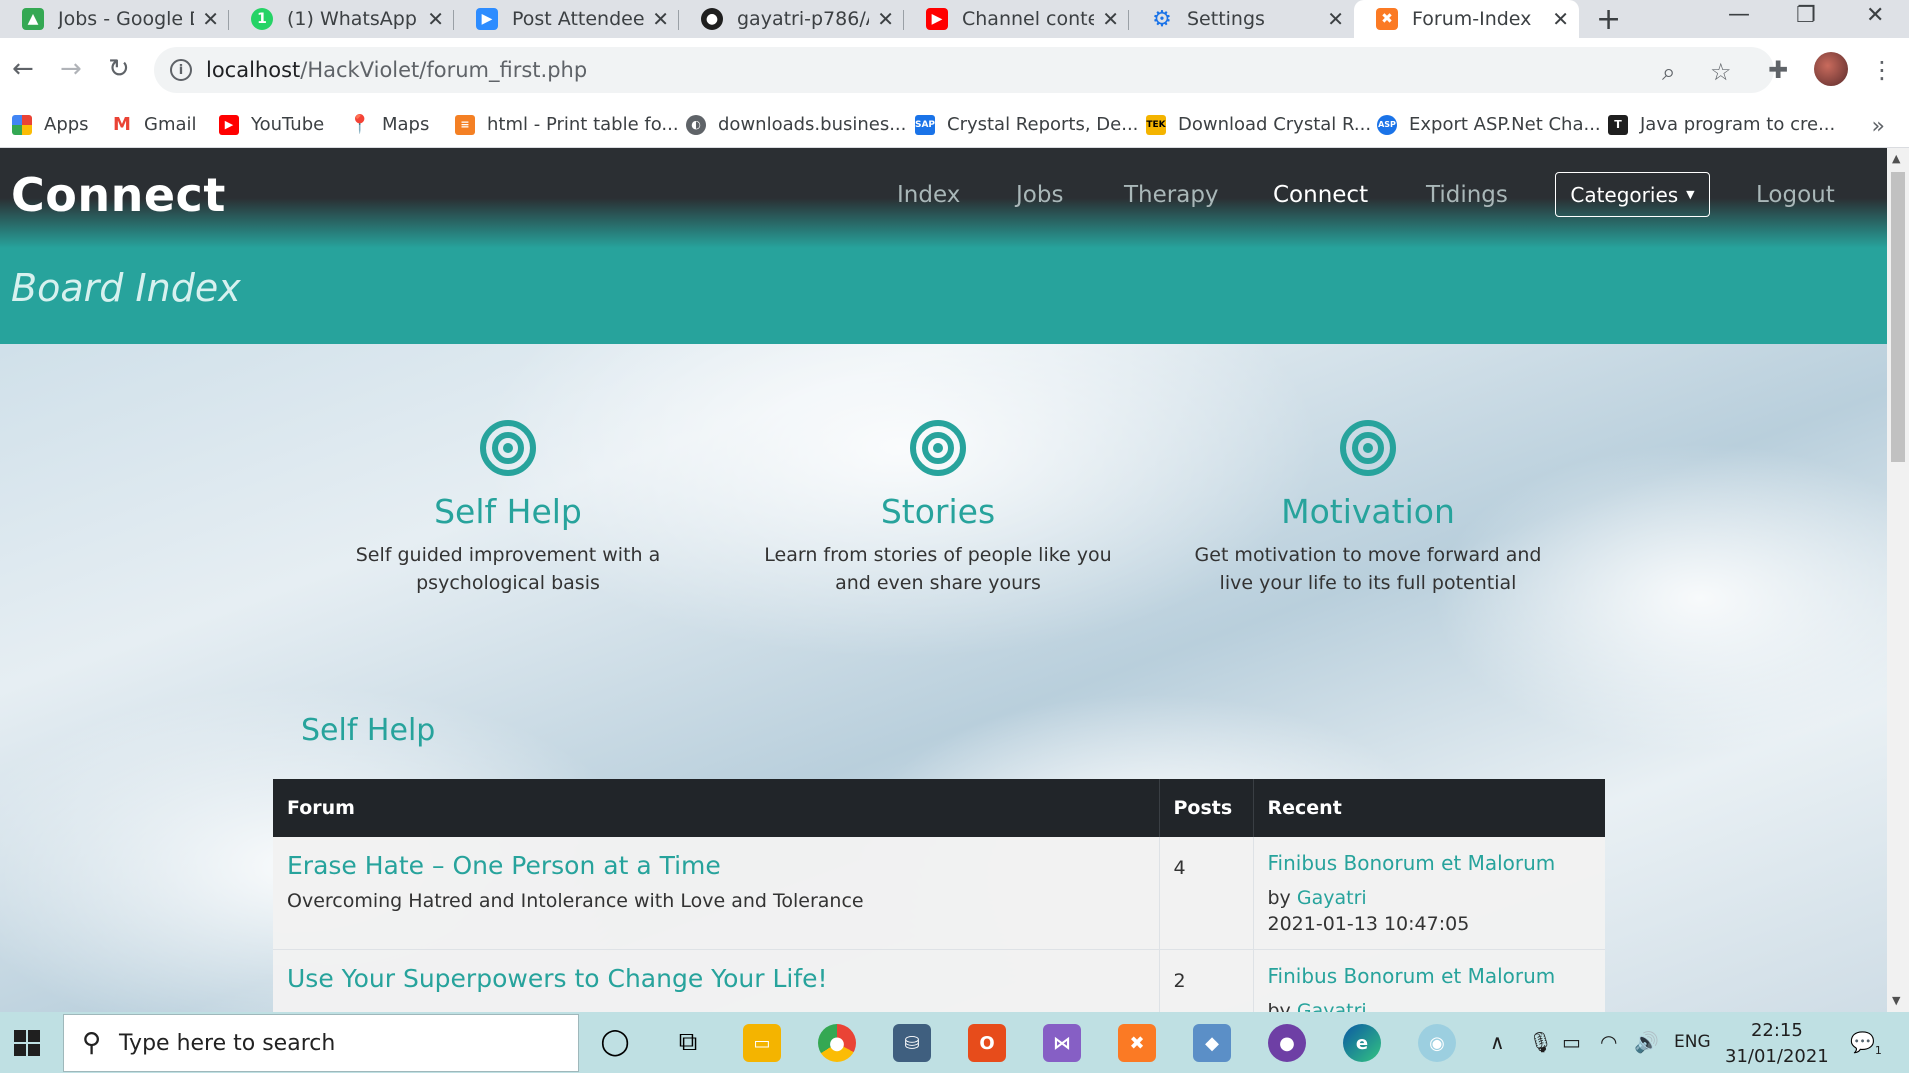  What do you see at coordinates (27, 1043) in the screenshot?
I see `windows-start-icon` at bounding box center [27, 1043].